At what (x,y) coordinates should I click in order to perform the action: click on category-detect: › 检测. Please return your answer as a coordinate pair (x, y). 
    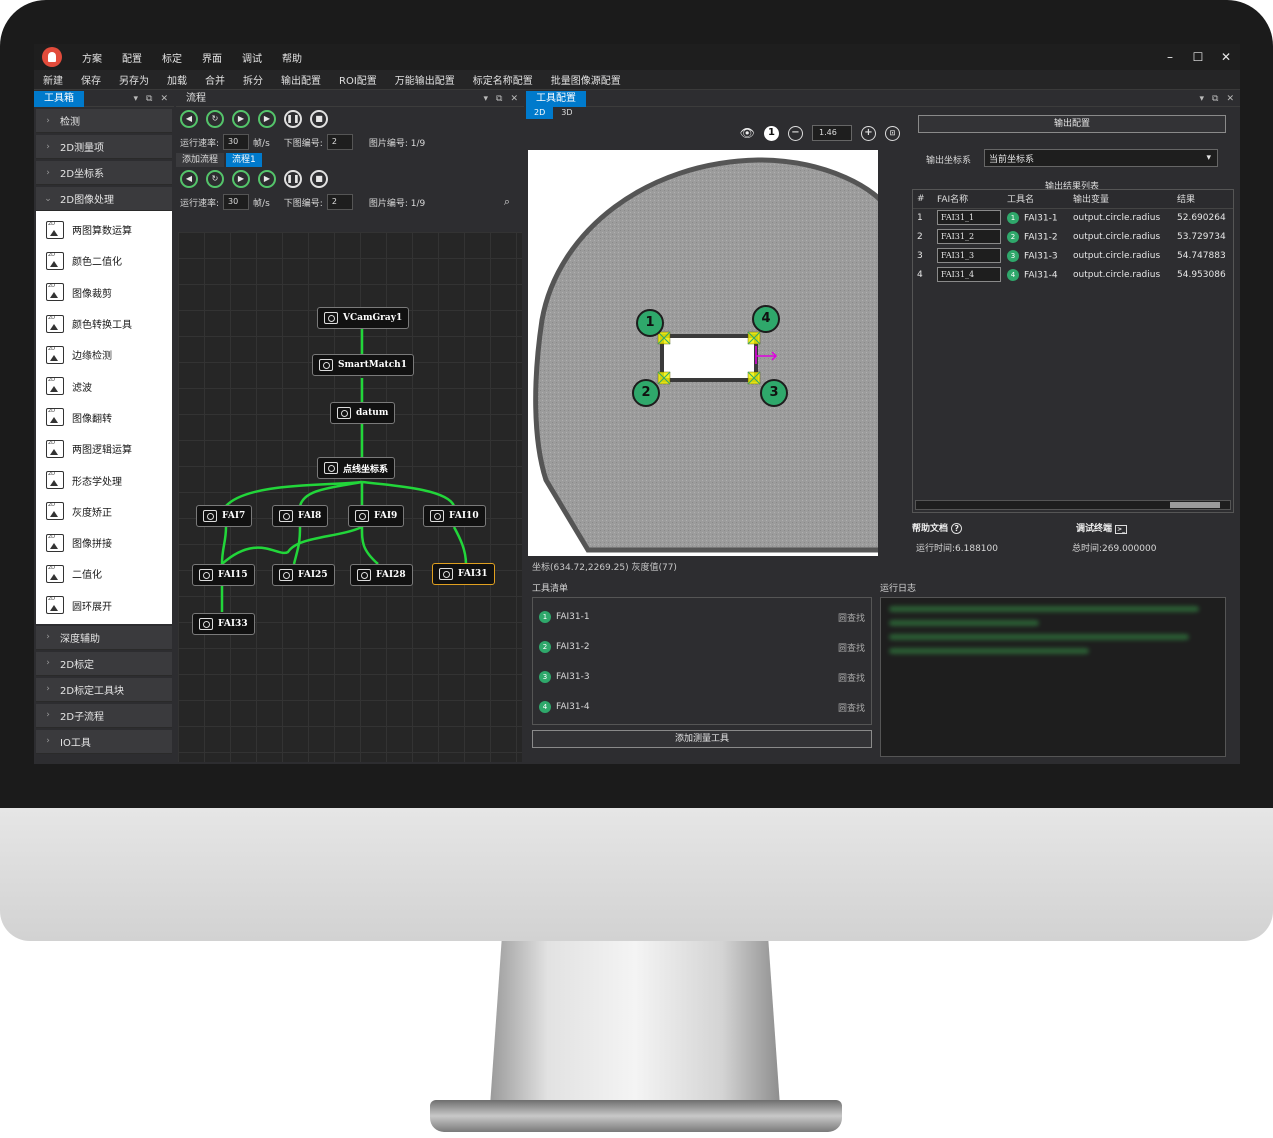
    Looking at the image, I should click on (104, 121).